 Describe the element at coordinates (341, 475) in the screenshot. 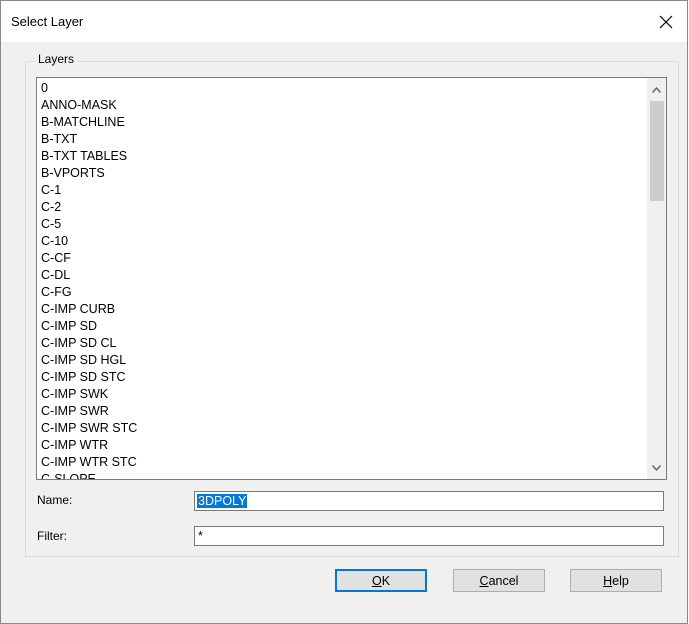

I see `layer-list-item: C-SLOPE` at that location.